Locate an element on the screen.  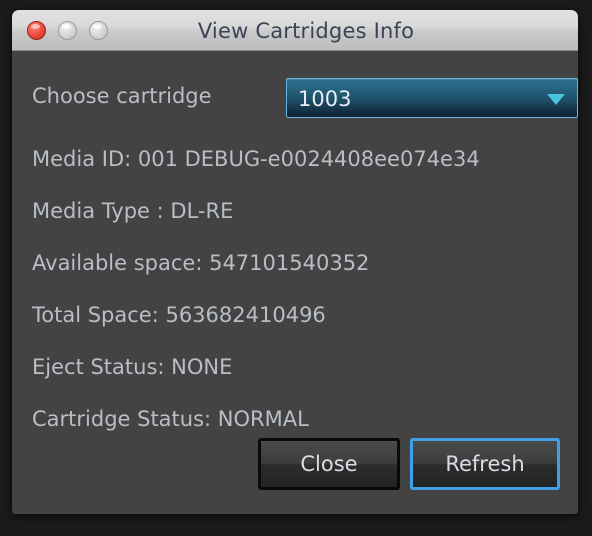
info-row-media-id: Media ID: 001 DEBUG-e0024408ee074e34 is located at coordinates (256, 159).